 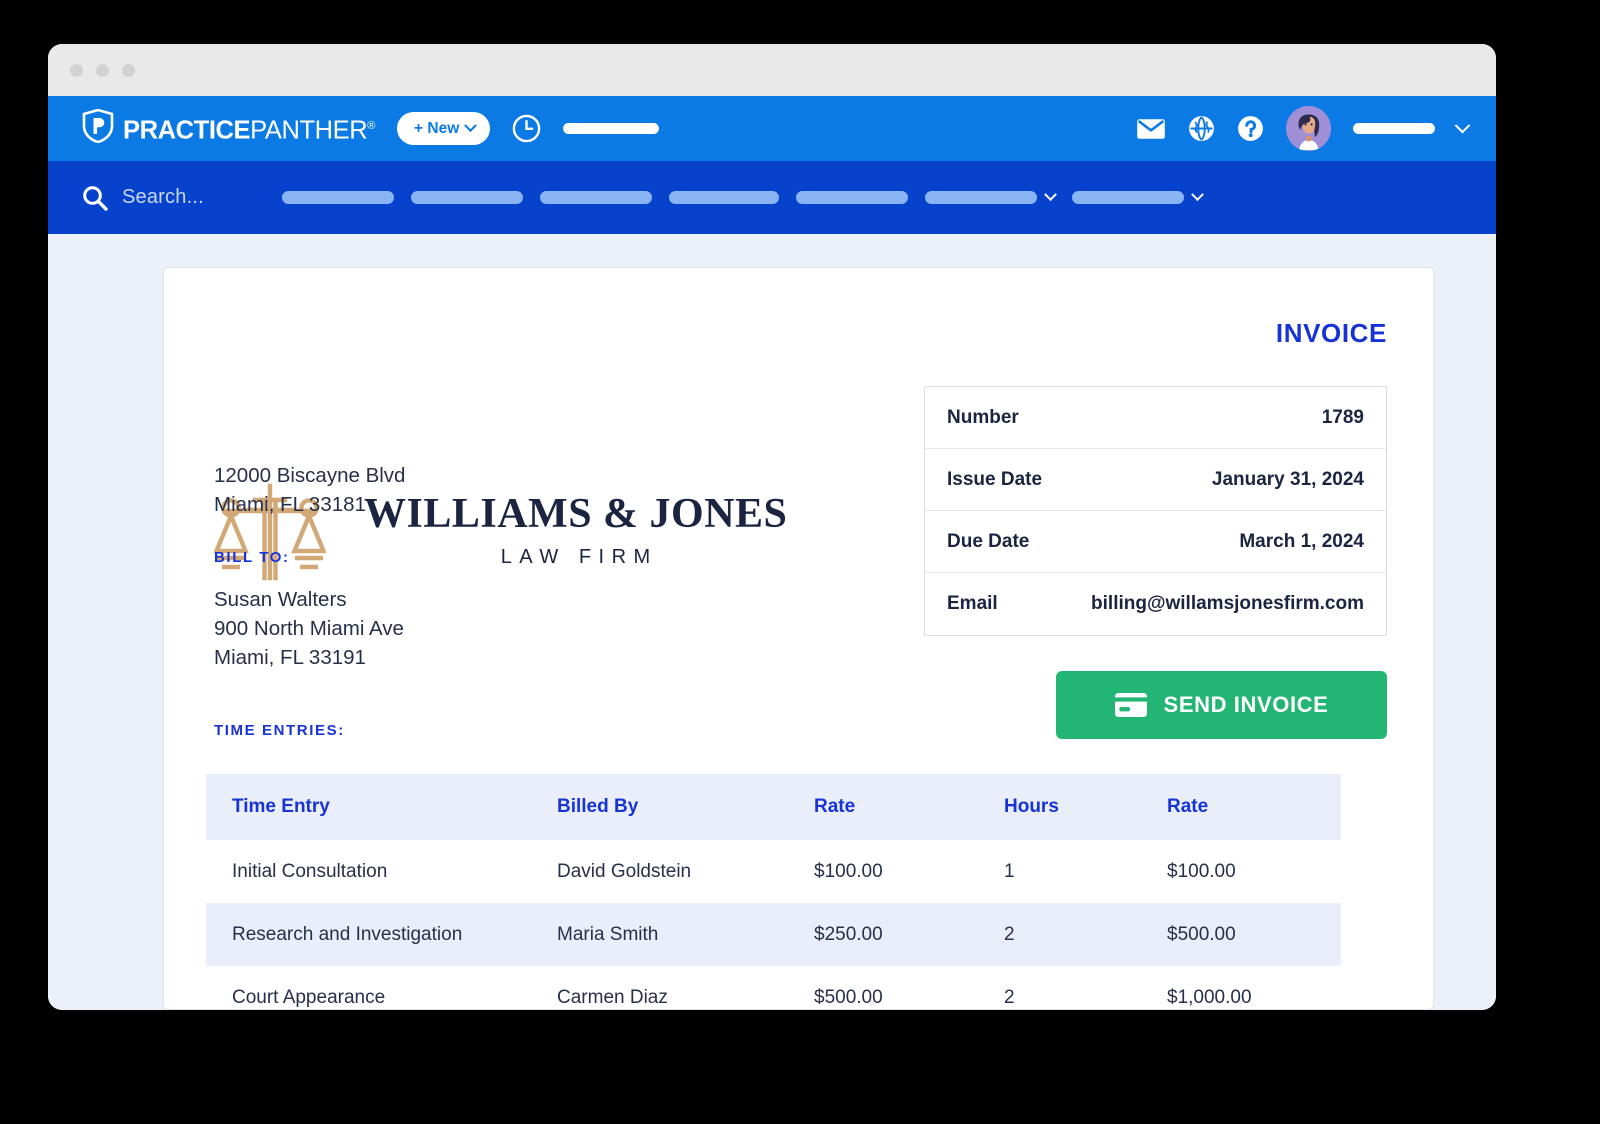 I want to click on column-header-hours: Hours, so click(x=1031, y=806).